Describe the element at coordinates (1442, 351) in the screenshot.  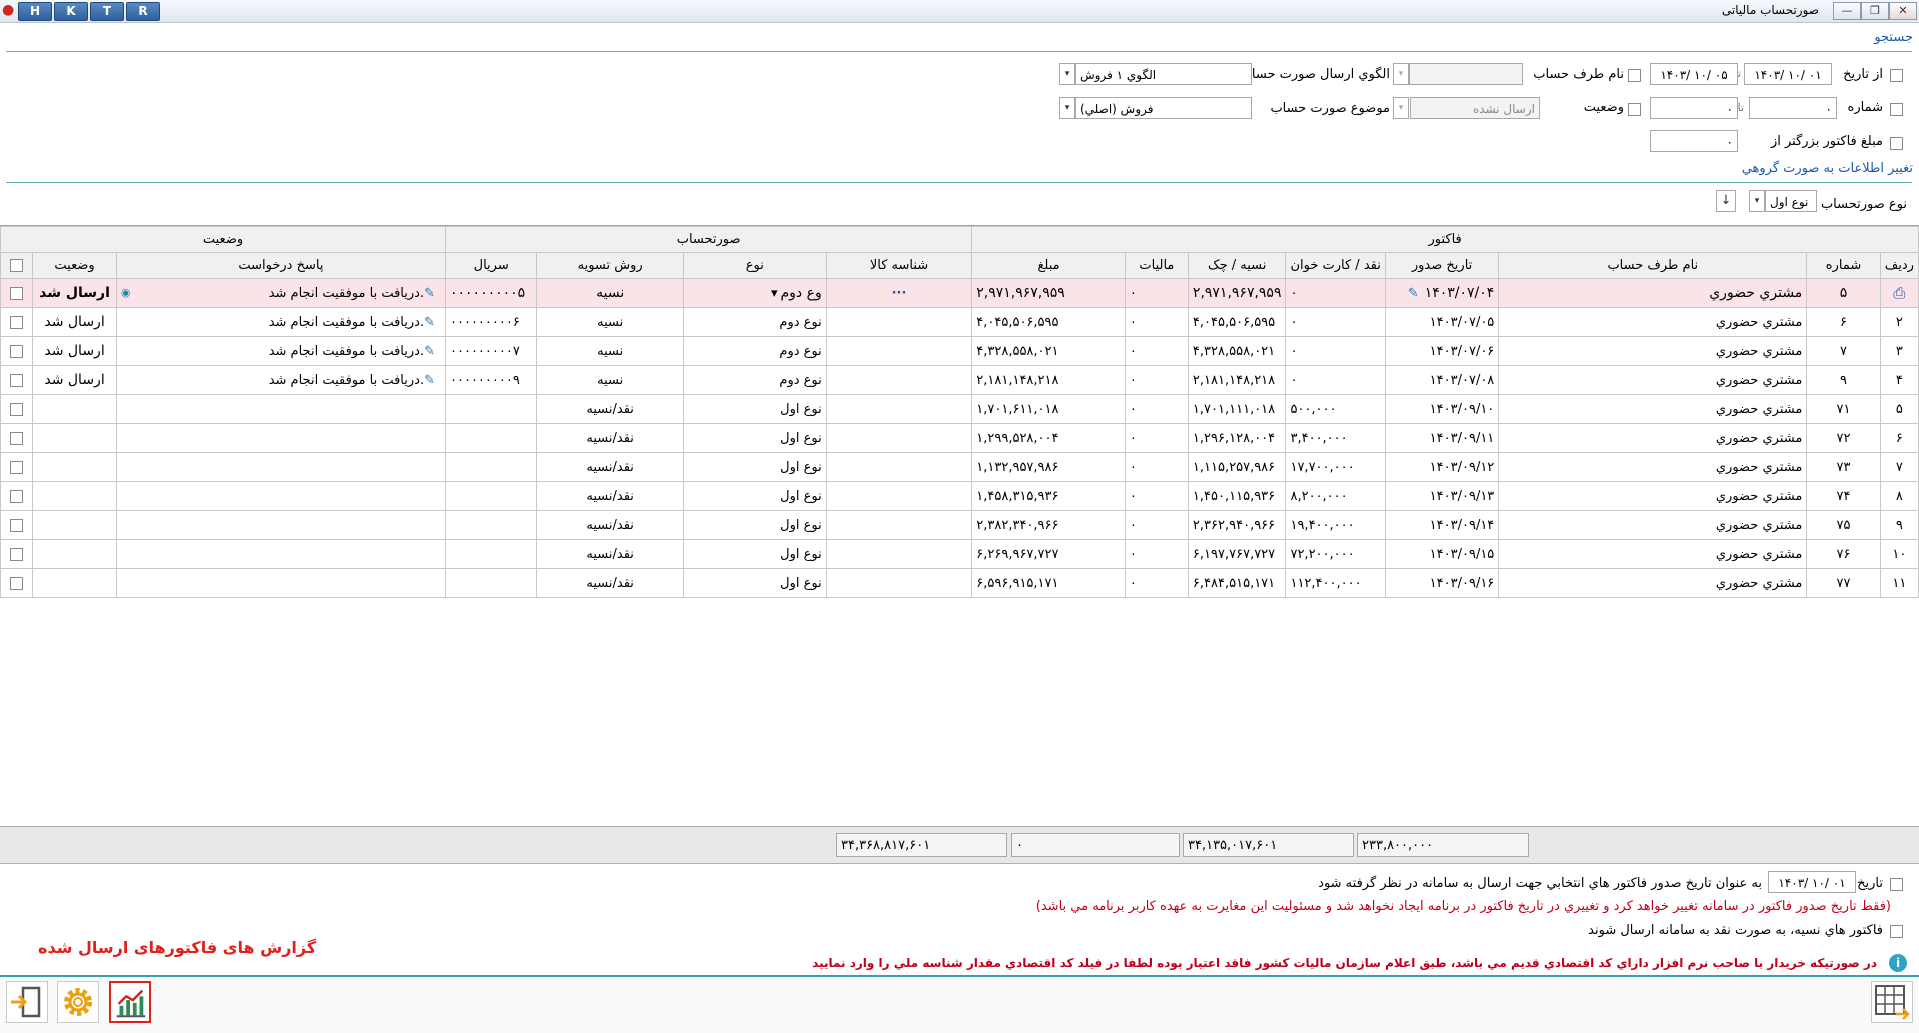
I see `date-cell: ۱۴۰۳/۰۷/۰۶` at that location.